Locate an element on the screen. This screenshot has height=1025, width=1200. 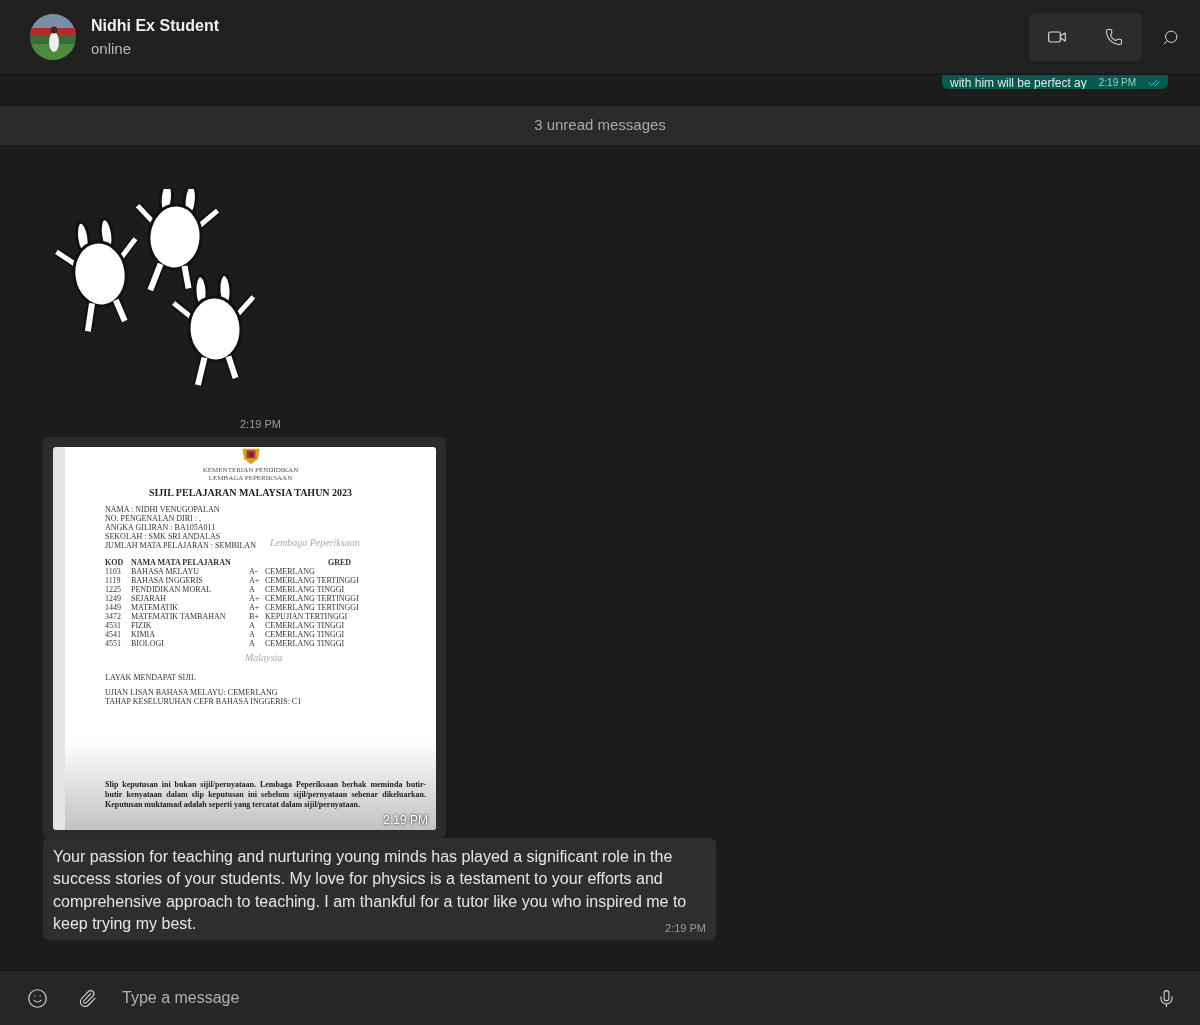
paperclip-icon is located at coordinates (87, 998).